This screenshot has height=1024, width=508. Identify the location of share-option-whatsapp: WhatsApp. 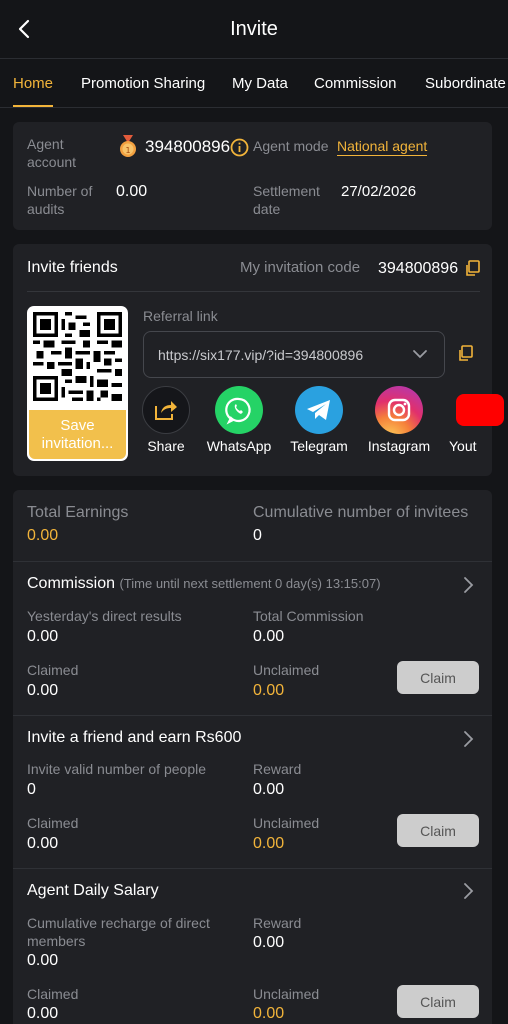
(239, 420).